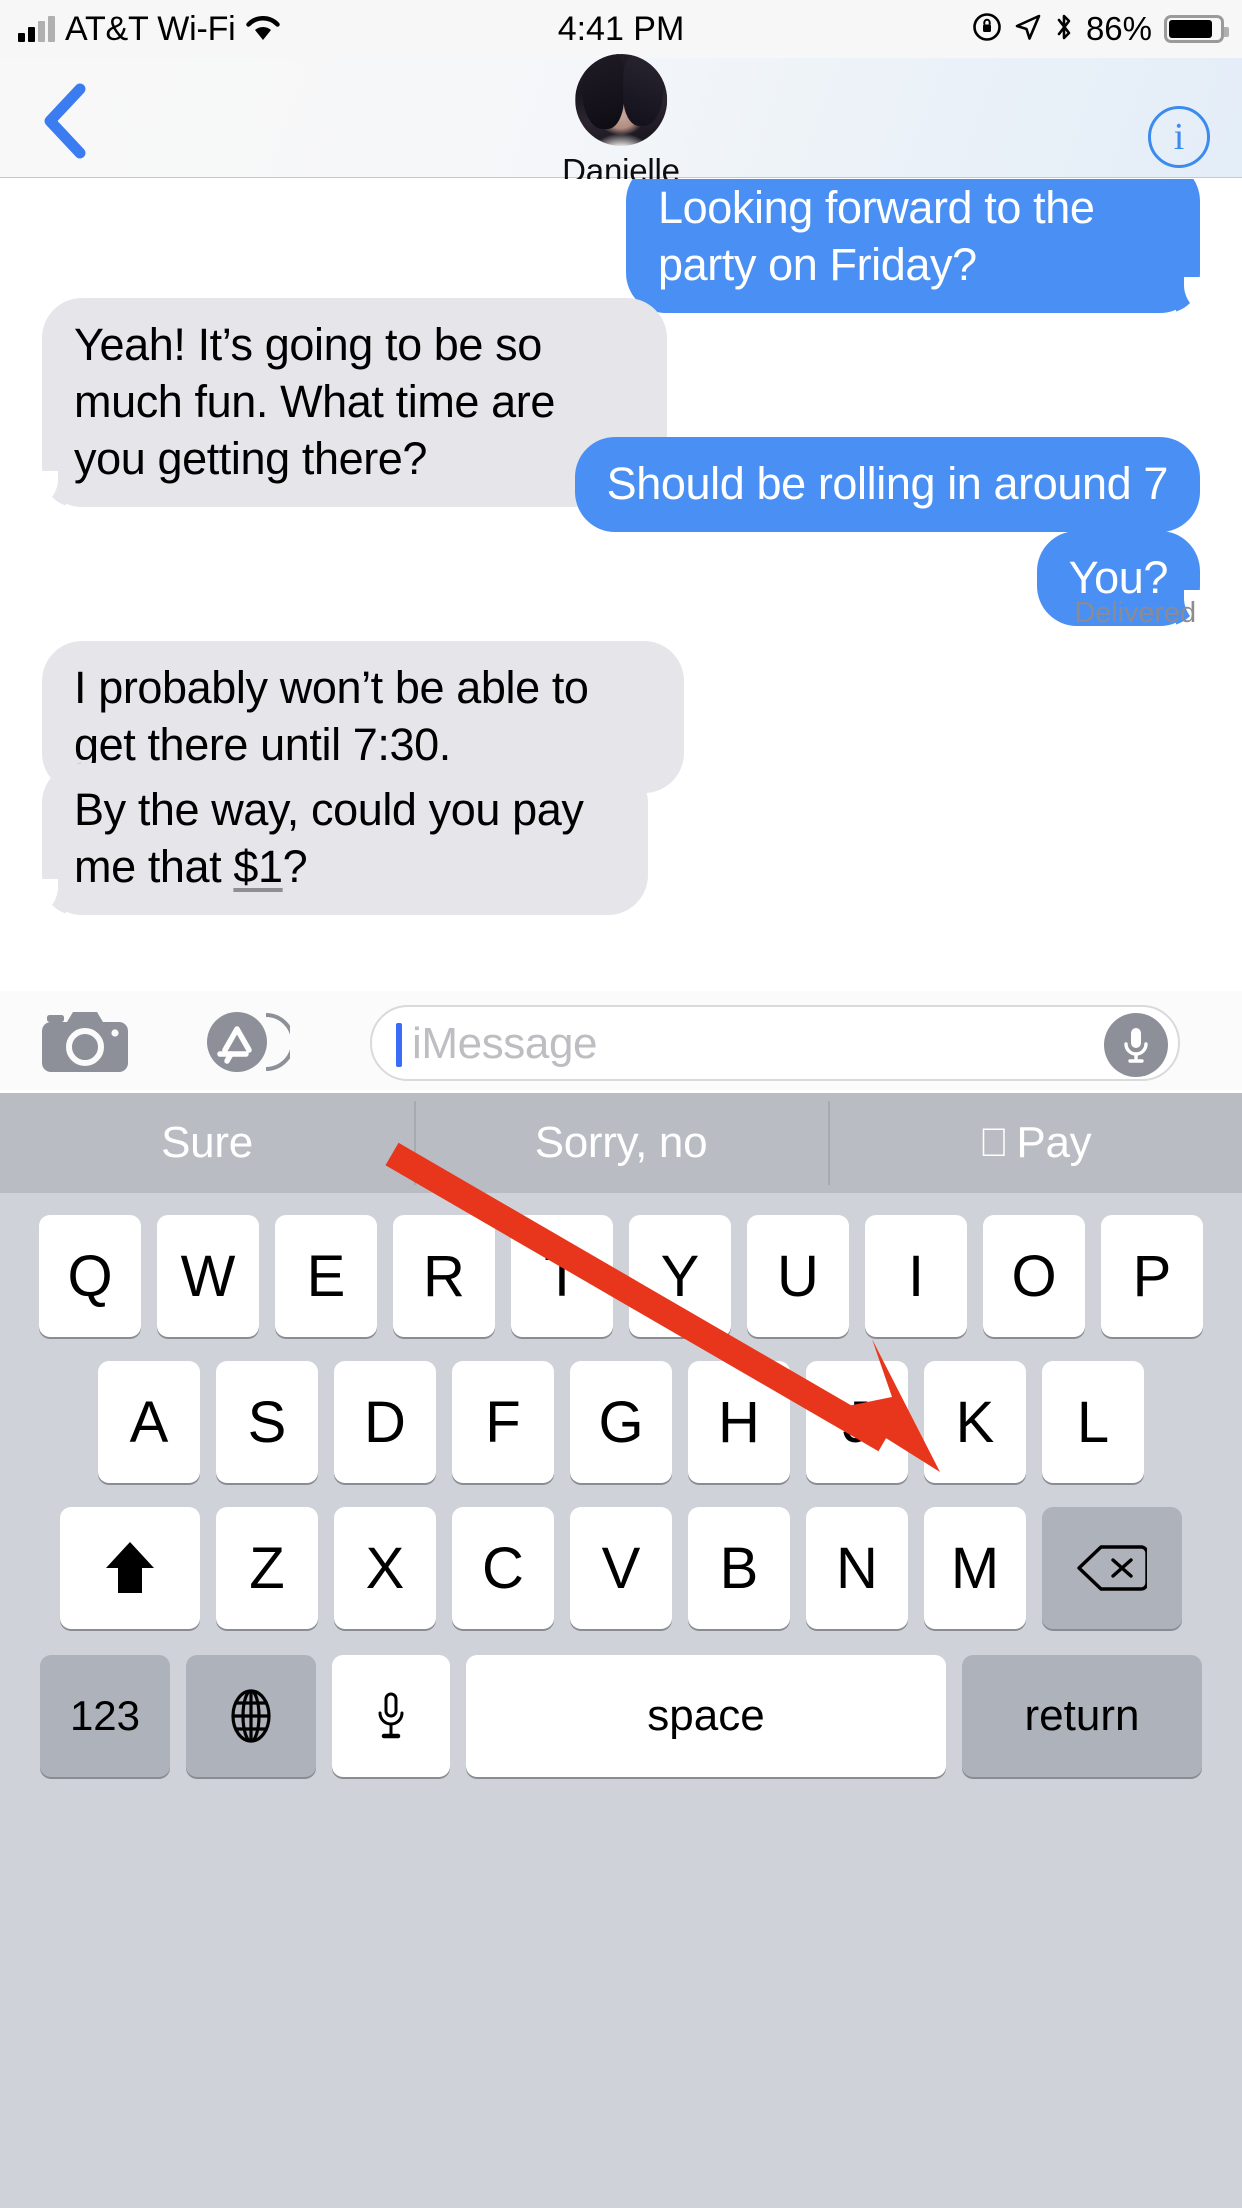 The width and height of the screenshot is (1242, 2208). I want to click on message-input-toolbar: iMessage, so click(621, 1040).